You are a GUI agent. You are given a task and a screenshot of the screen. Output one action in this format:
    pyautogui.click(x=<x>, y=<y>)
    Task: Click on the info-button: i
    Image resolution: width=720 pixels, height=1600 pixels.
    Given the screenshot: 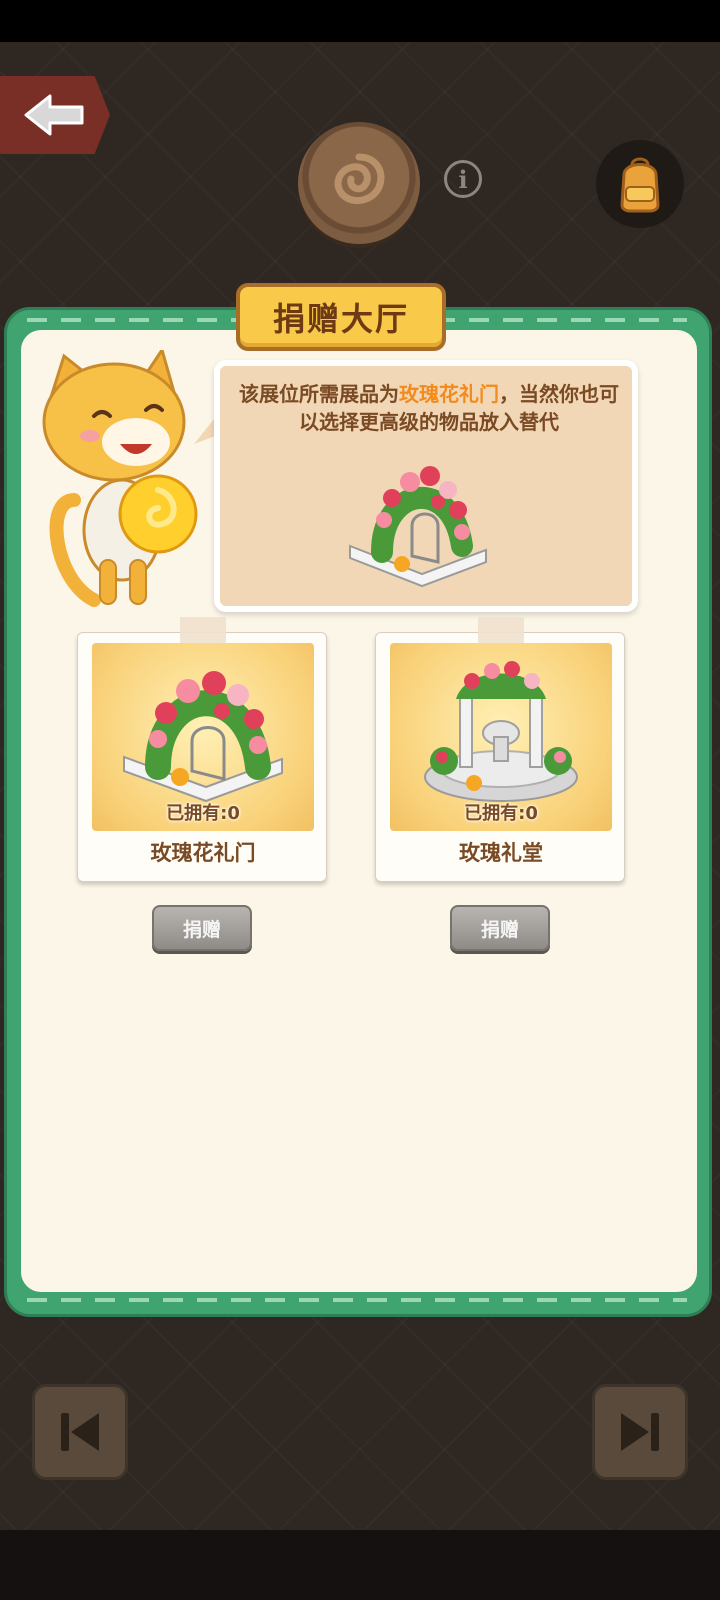 What is the action you would take?
    pyautogui.click(x=463, y=179)
    